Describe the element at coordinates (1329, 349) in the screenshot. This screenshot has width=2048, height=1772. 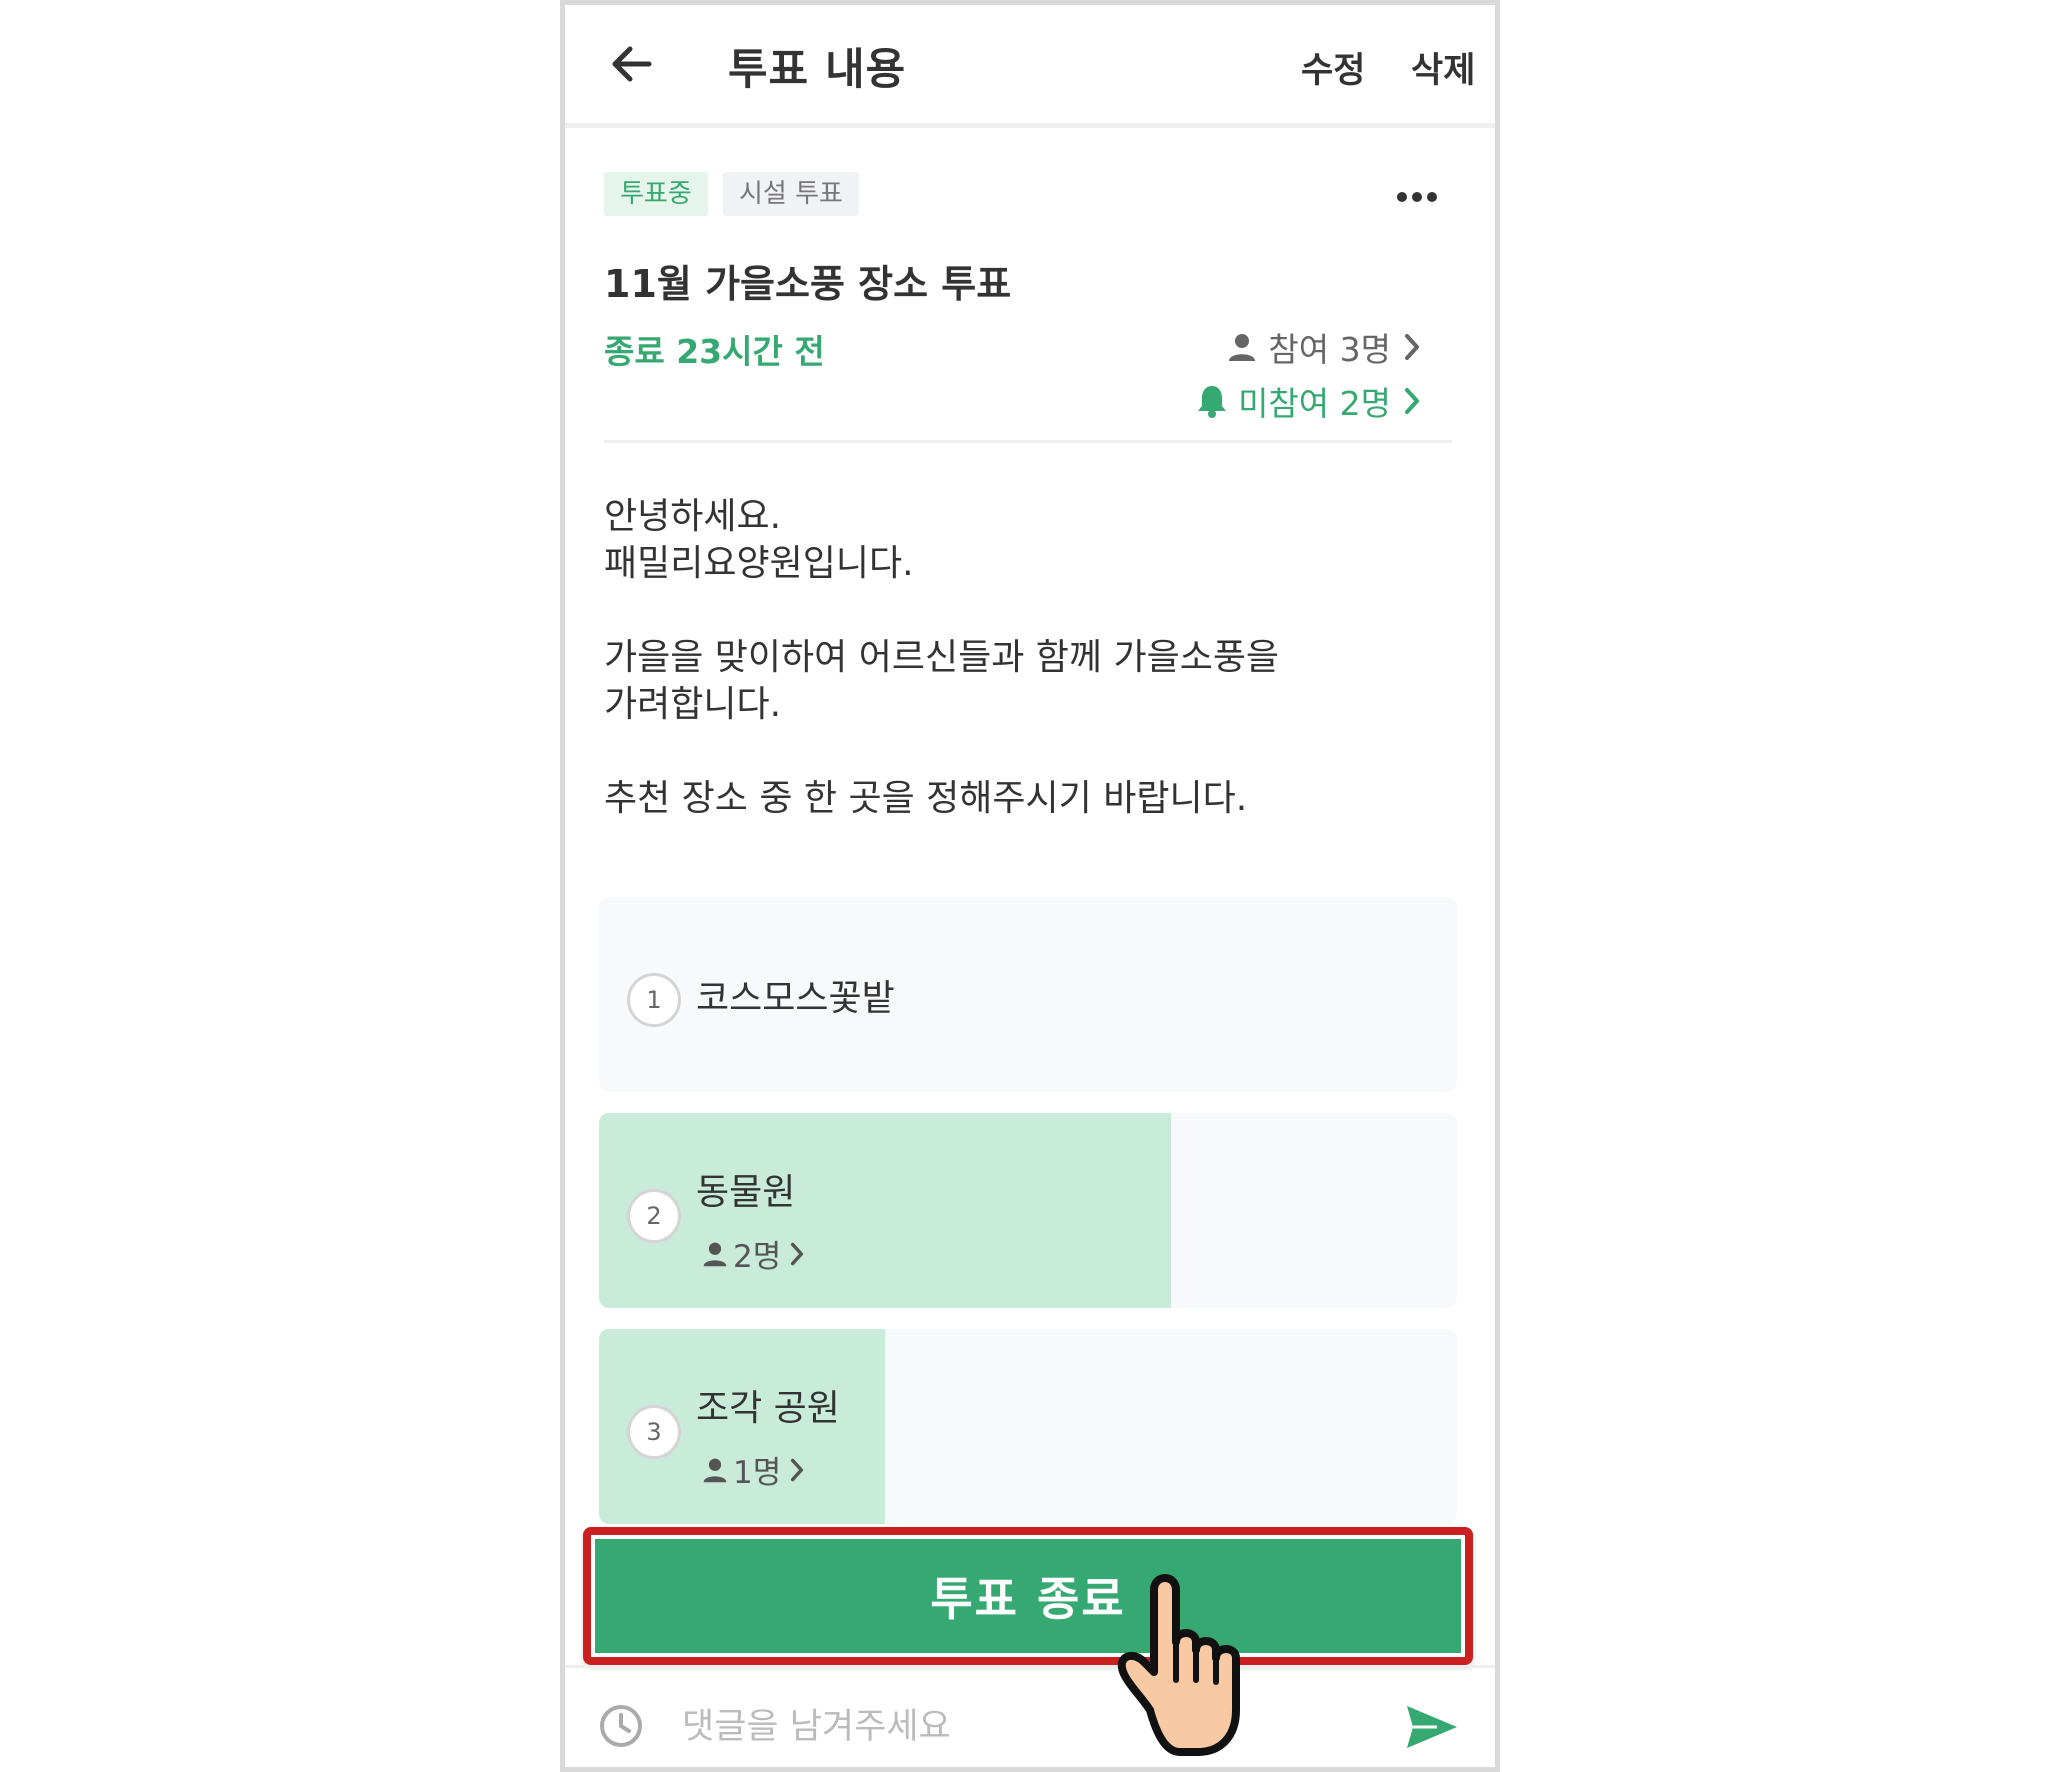
I see `participants-count: 참여 3명` at that location.